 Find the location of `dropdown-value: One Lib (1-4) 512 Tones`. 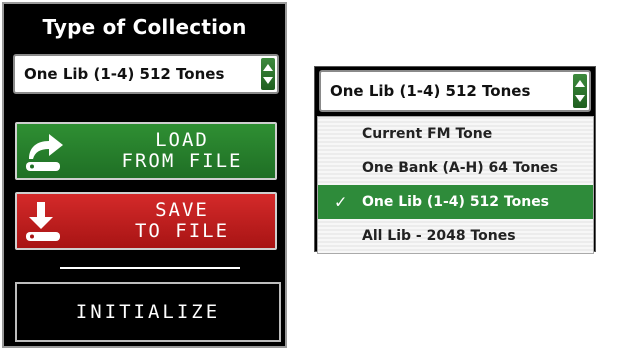

dropdown-value: One Lib (1-4) 512 Tones is located at coordinates (430, 91).